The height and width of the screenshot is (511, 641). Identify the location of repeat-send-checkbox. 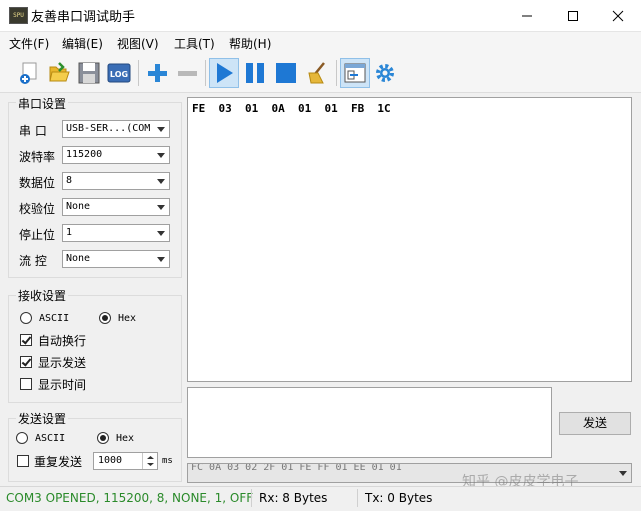
(23, 461).